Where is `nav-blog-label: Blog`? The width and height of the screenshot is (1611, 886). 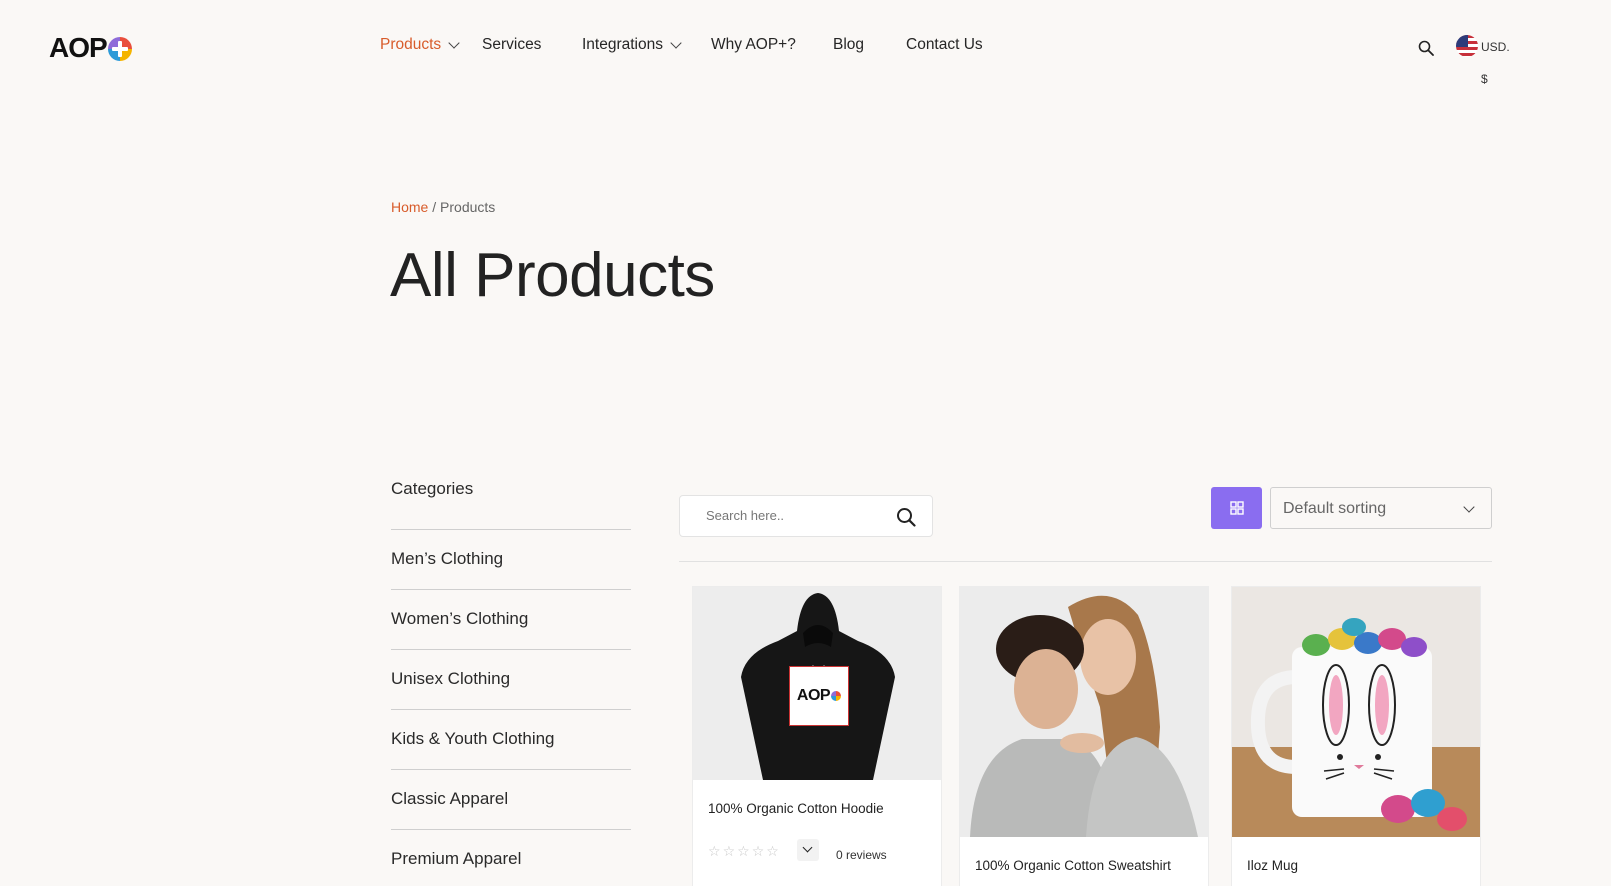 nav-blog-label: Blog is located at coordinates (849, 44).